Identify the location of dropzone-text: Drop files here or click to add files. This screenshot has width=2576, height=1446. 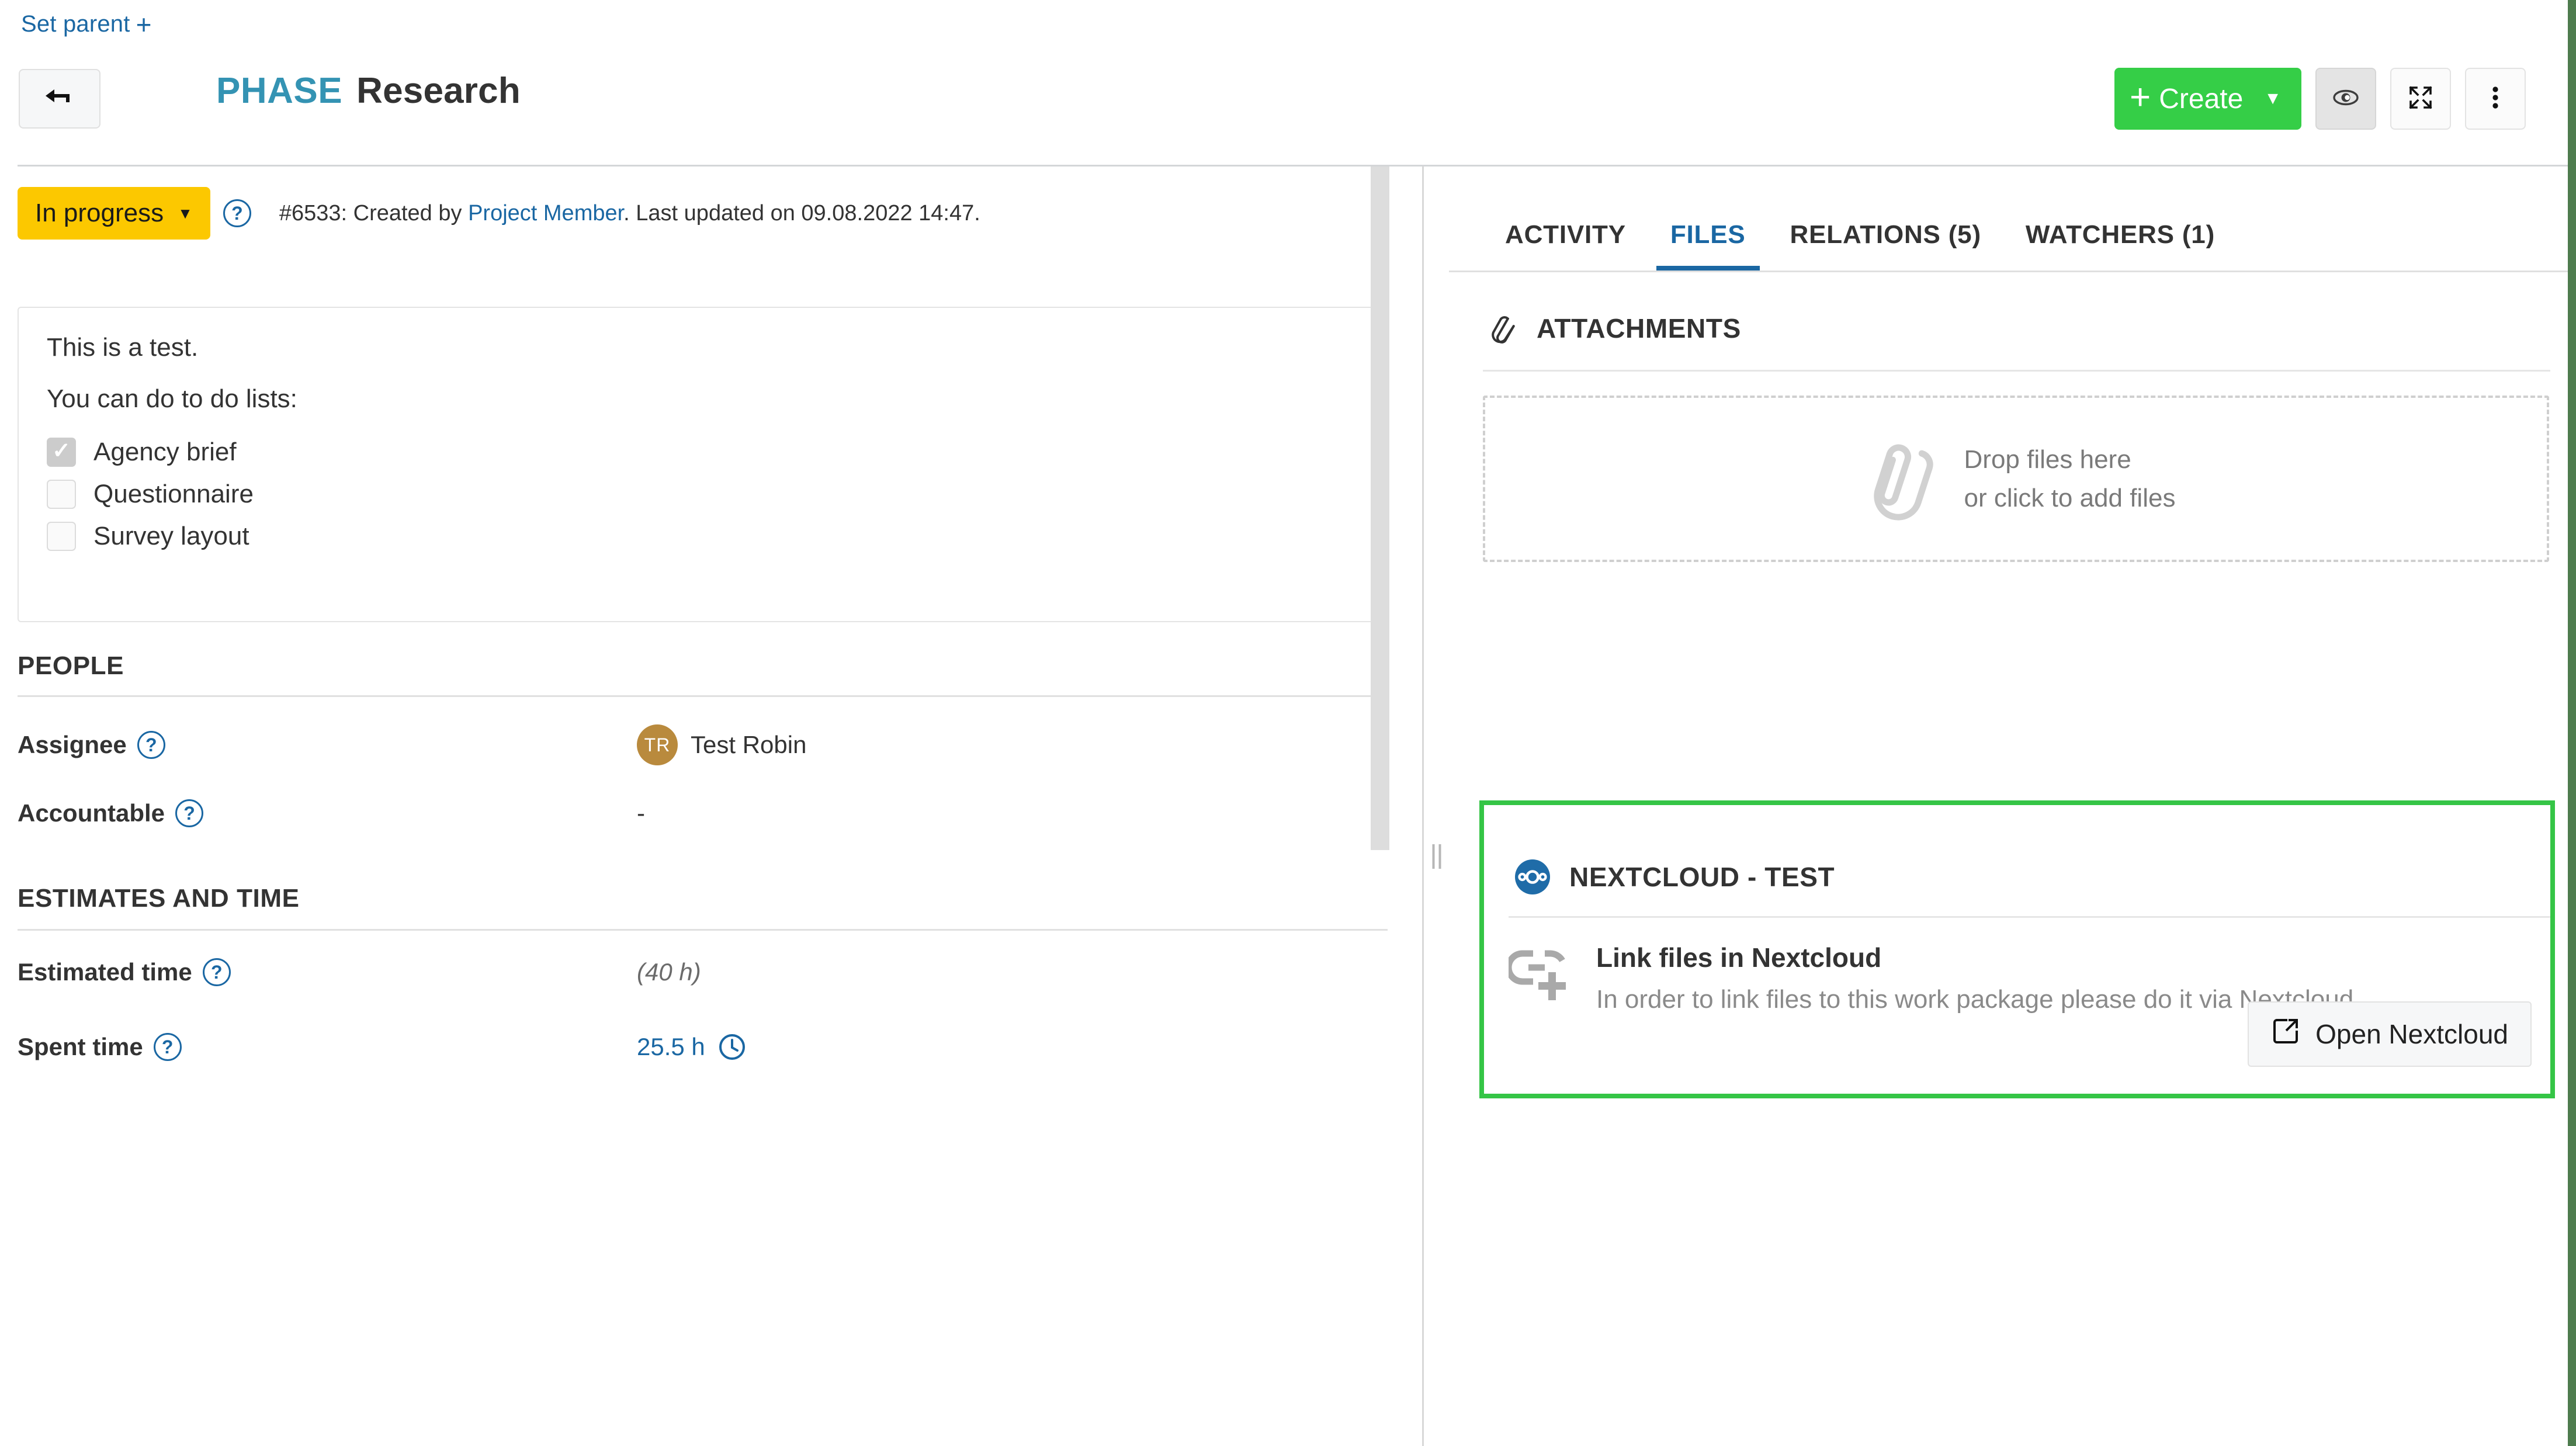
(2070, 479).